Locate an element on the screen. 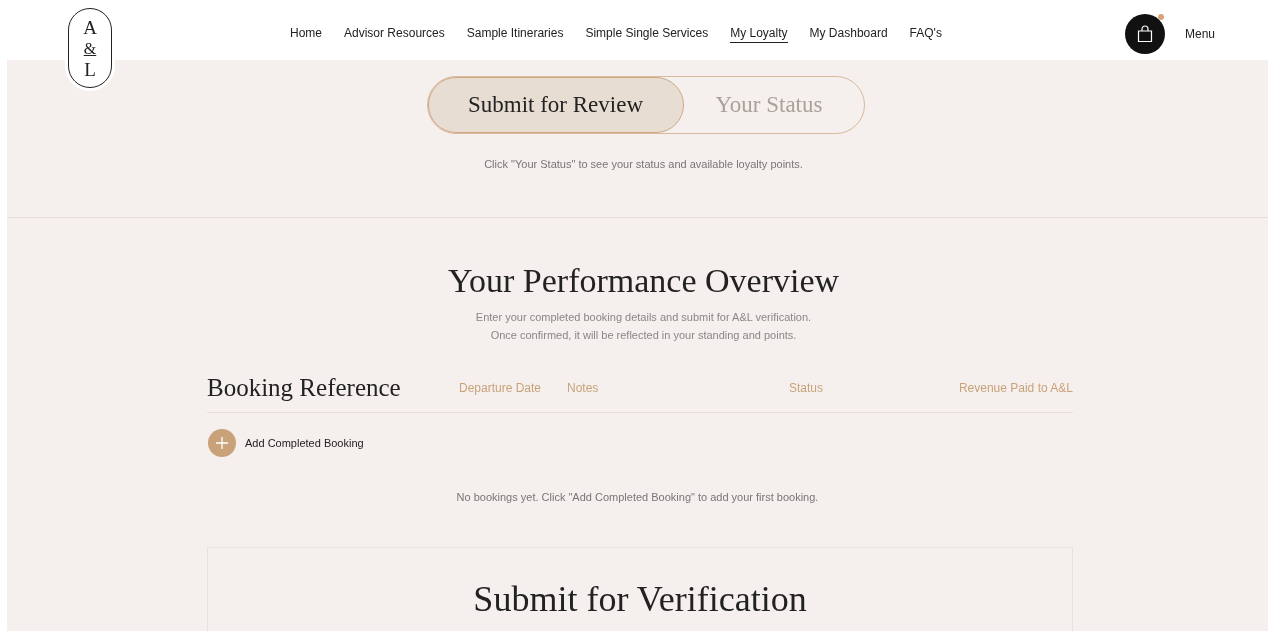  nav-link: Advisor Resources is located at coordinates (394, 34).